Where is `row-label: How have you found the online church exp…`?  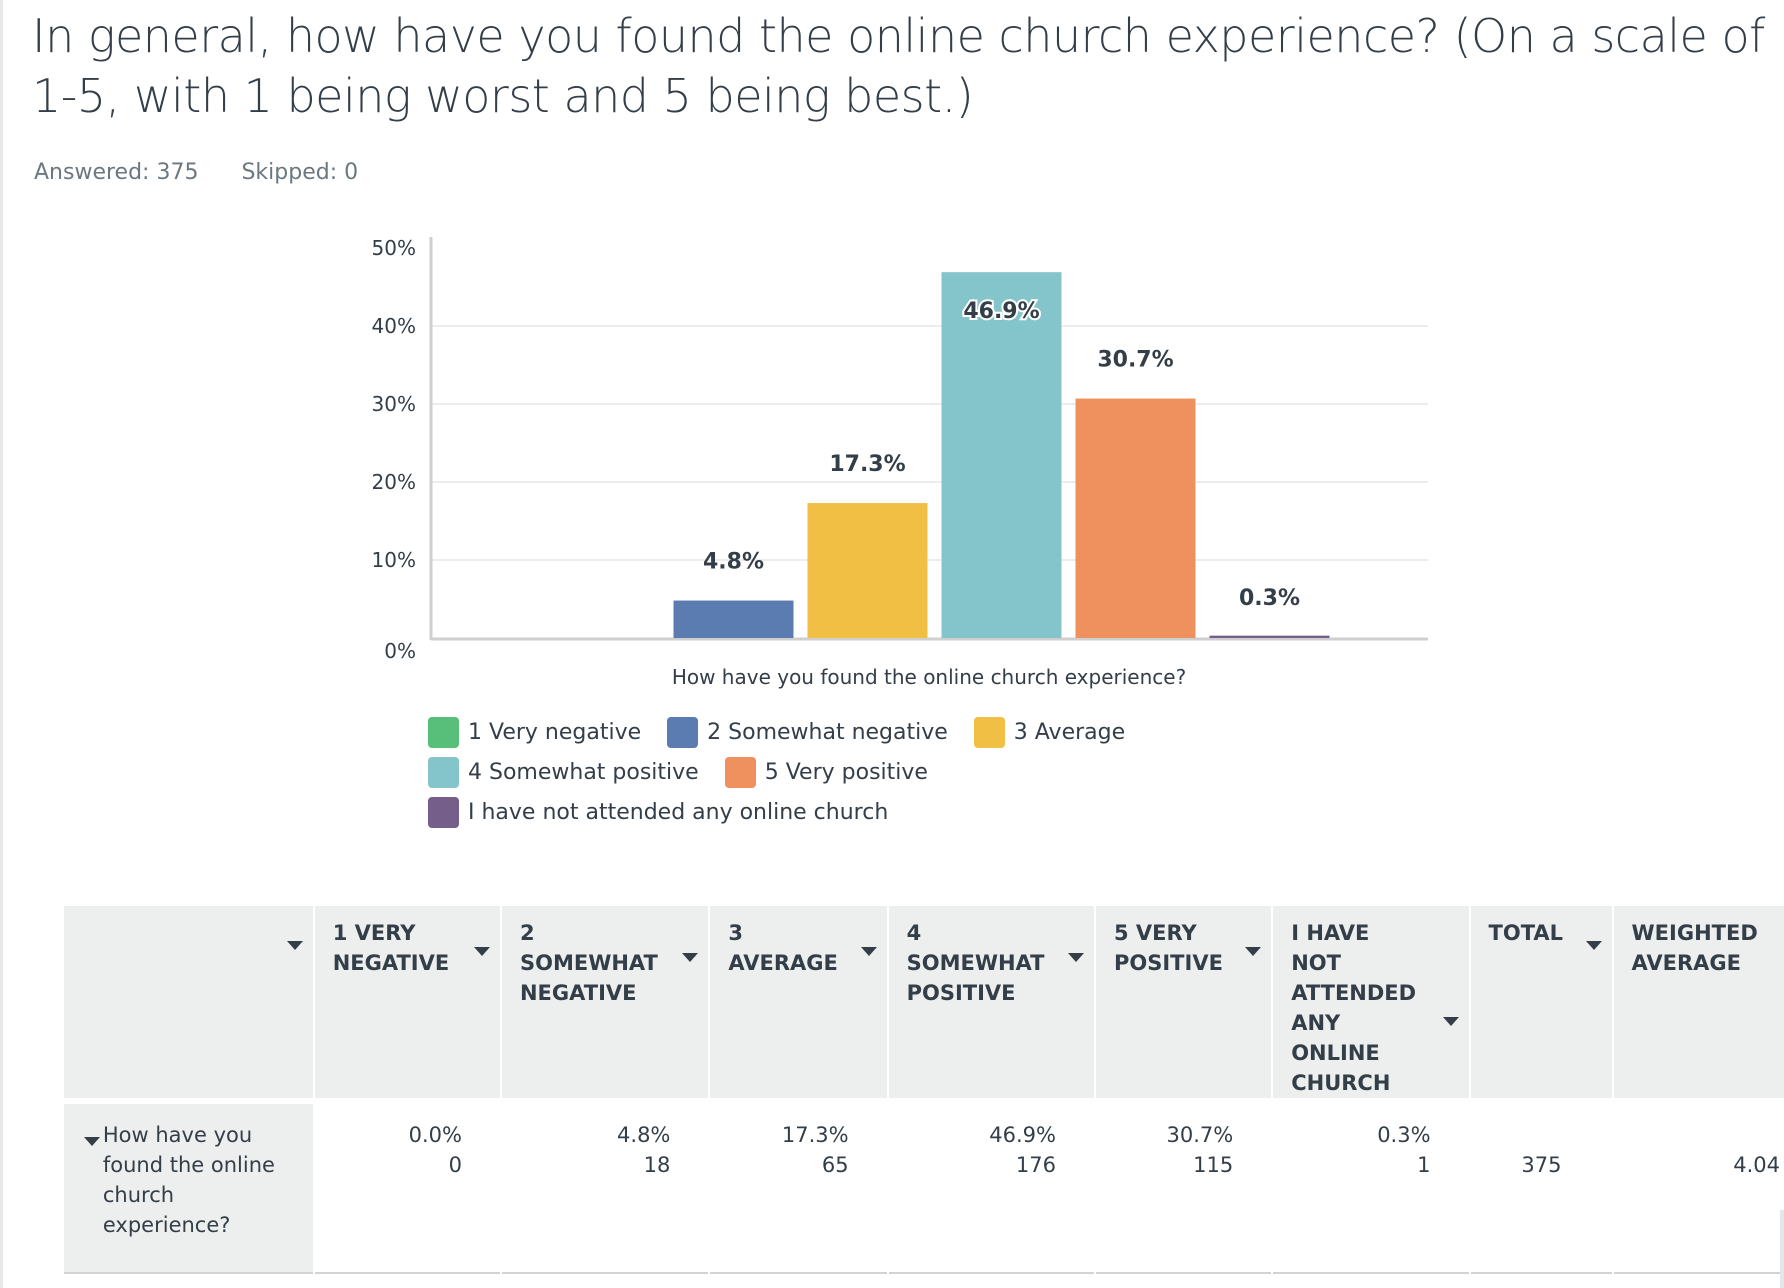 row-label: How have you found the online church exp… is located at coordinates (188, 1180).